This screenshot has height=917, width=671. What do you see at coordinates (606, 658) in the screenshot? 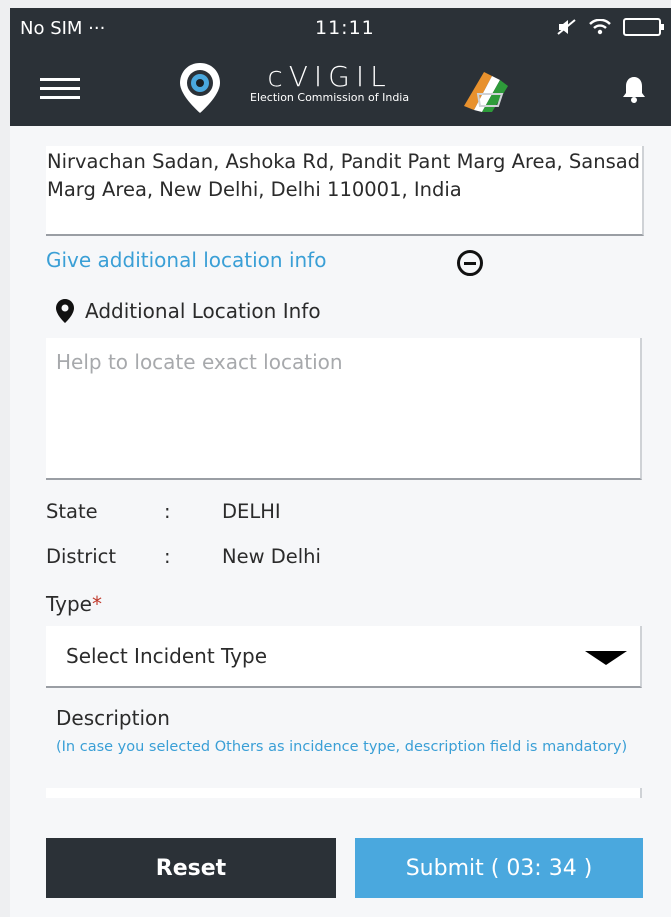
I see `dropdown-arrow-icon` at bounding box center [606, 658].